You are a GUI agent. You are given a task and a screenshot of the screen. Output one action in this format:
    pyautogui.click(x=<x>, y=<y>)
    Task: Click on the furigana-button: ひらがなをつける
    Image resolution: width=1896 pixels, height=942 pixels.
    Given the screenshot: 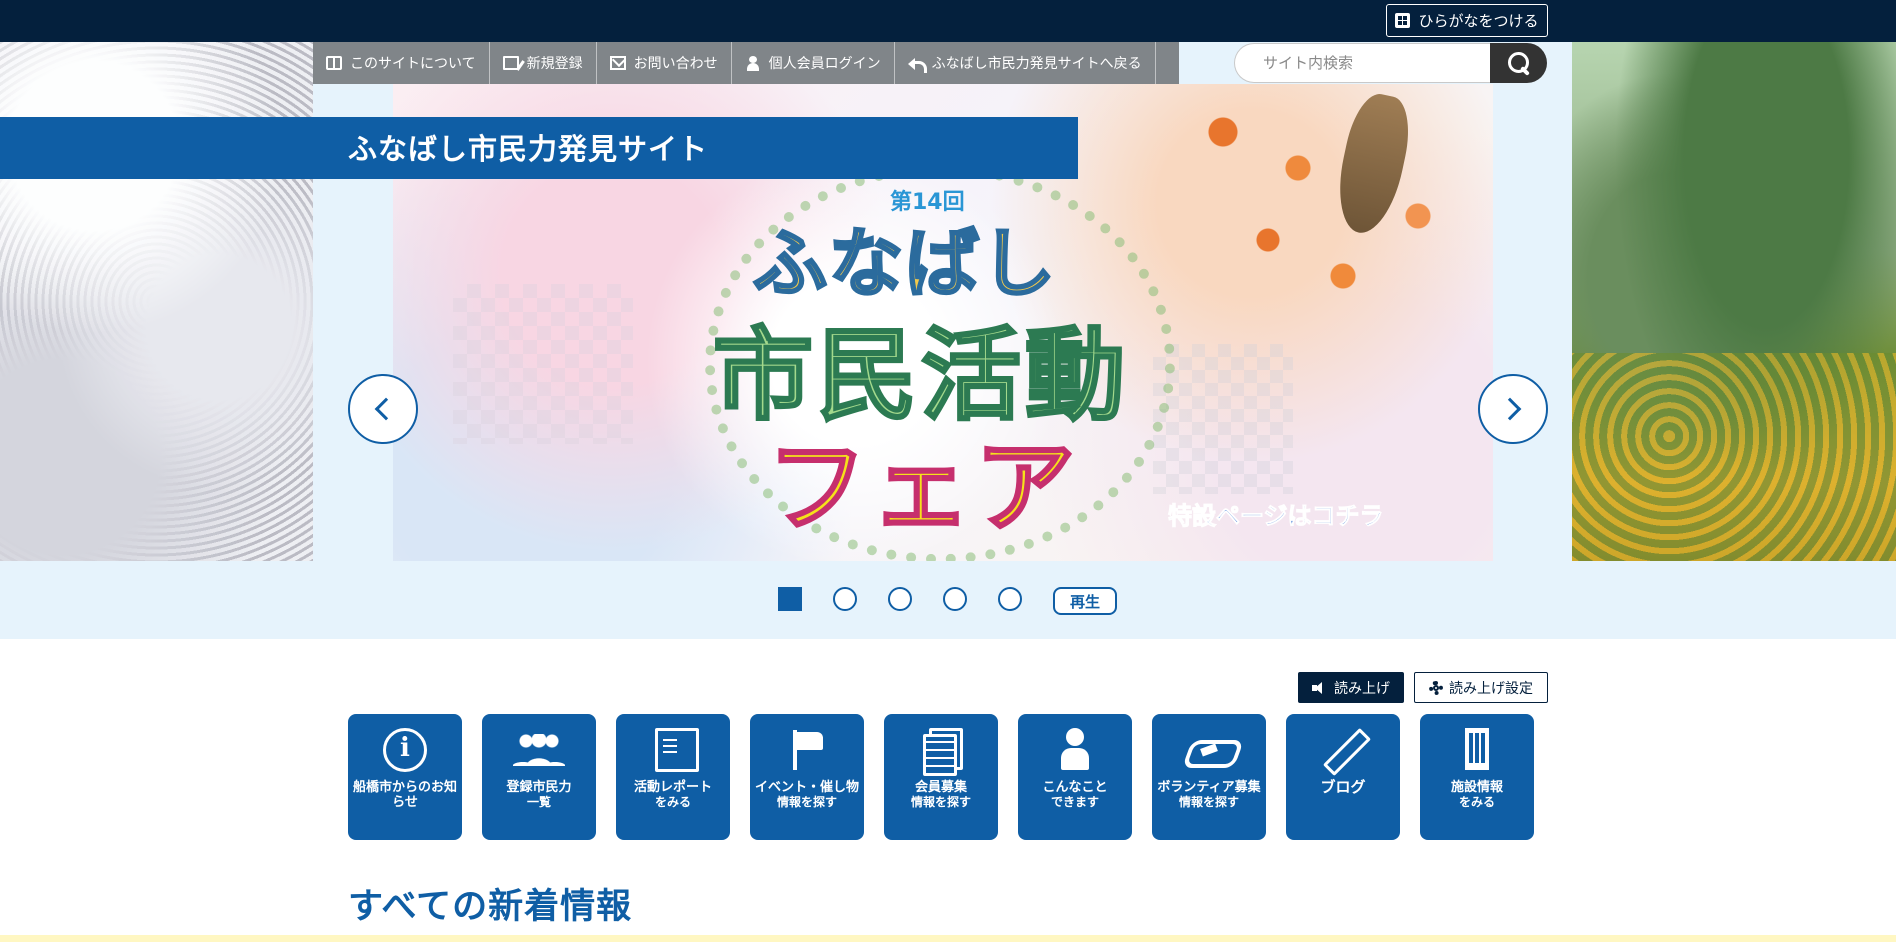 What is the action you would take?
    pyautogui.click(x=1467, y=20)
    